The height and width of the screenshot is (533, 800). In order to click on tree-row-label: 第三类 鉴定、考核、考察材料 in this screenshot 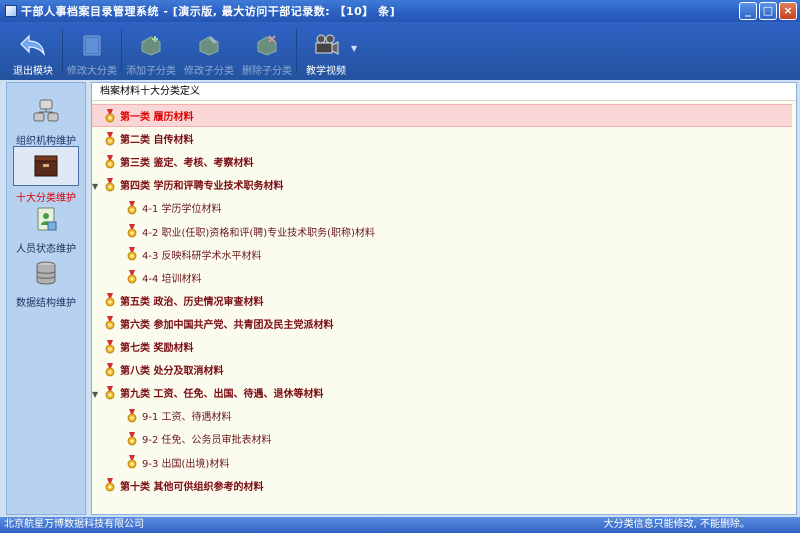, I will do `click(187, 164)`.